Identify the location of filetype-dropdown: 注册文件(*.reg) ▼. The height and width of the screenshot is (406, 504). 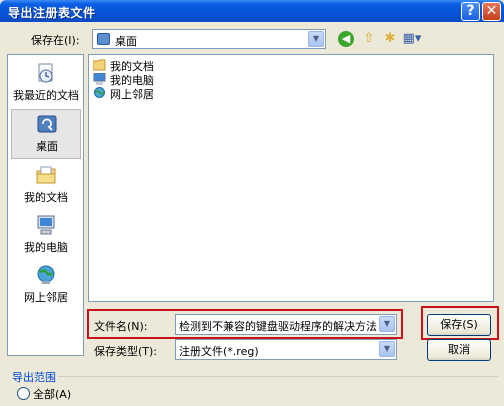
(286, 349).